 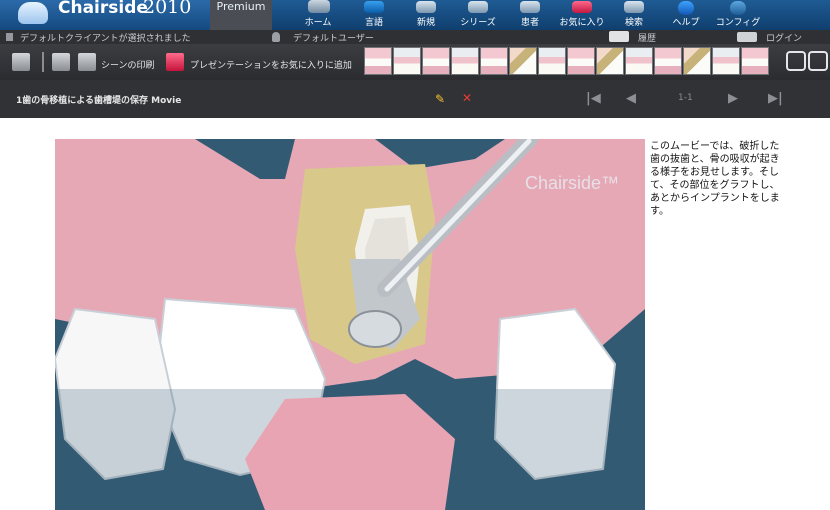 What do you see at coordinates (593, 98) in the screenshot?
I see `first-scene-icon: |◀` at bounding box center [593, 98].